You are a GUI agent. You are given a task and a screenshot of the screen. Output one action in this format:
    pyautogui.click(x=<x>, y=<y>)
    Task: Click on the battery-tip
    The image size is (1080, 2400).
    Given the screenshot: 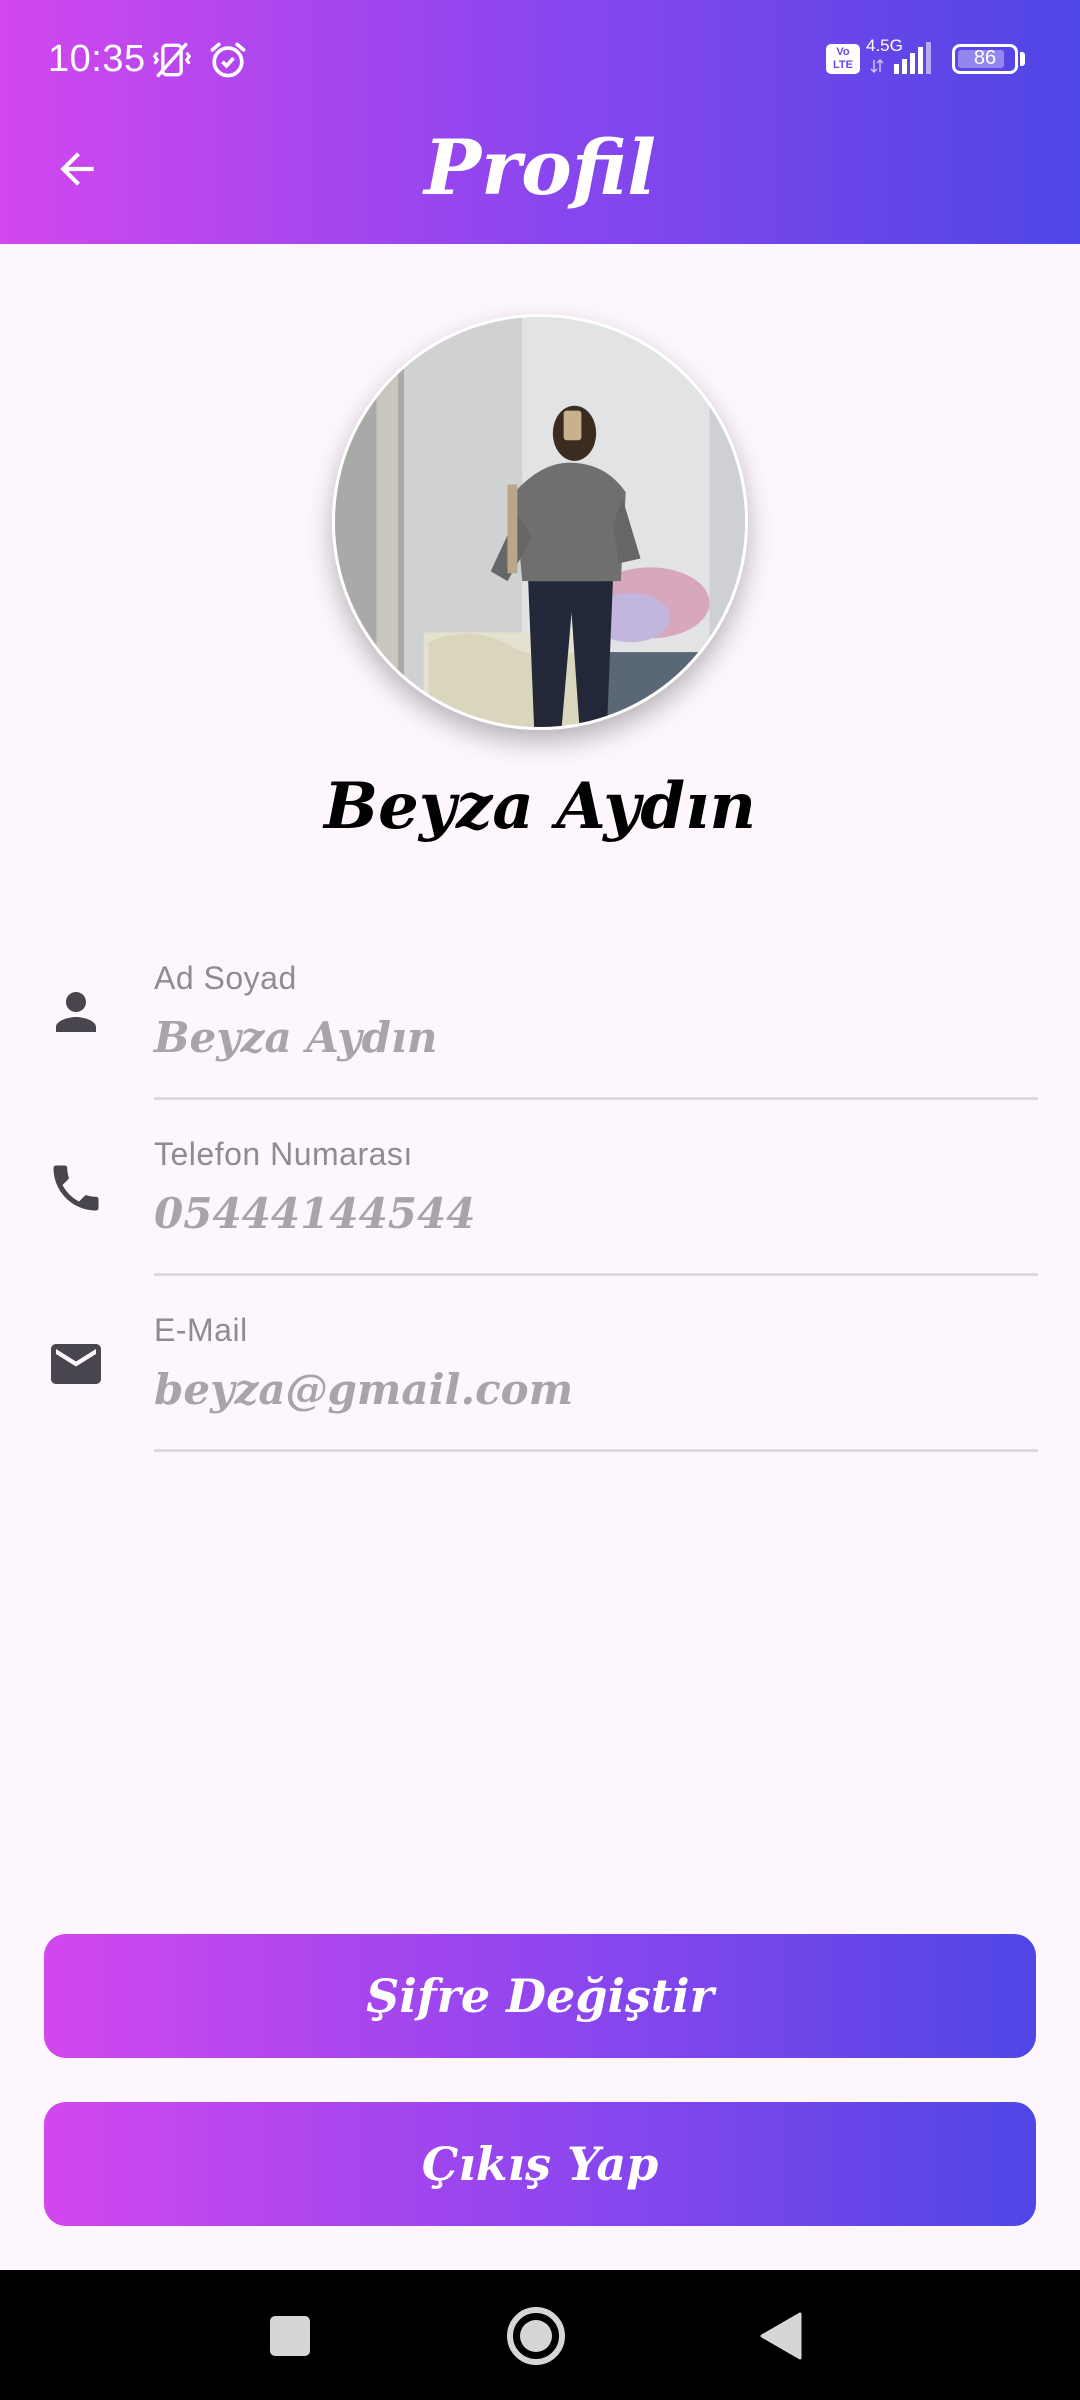 What is the action you would take?
    pyautogui.click(x=1022, y=59)
    